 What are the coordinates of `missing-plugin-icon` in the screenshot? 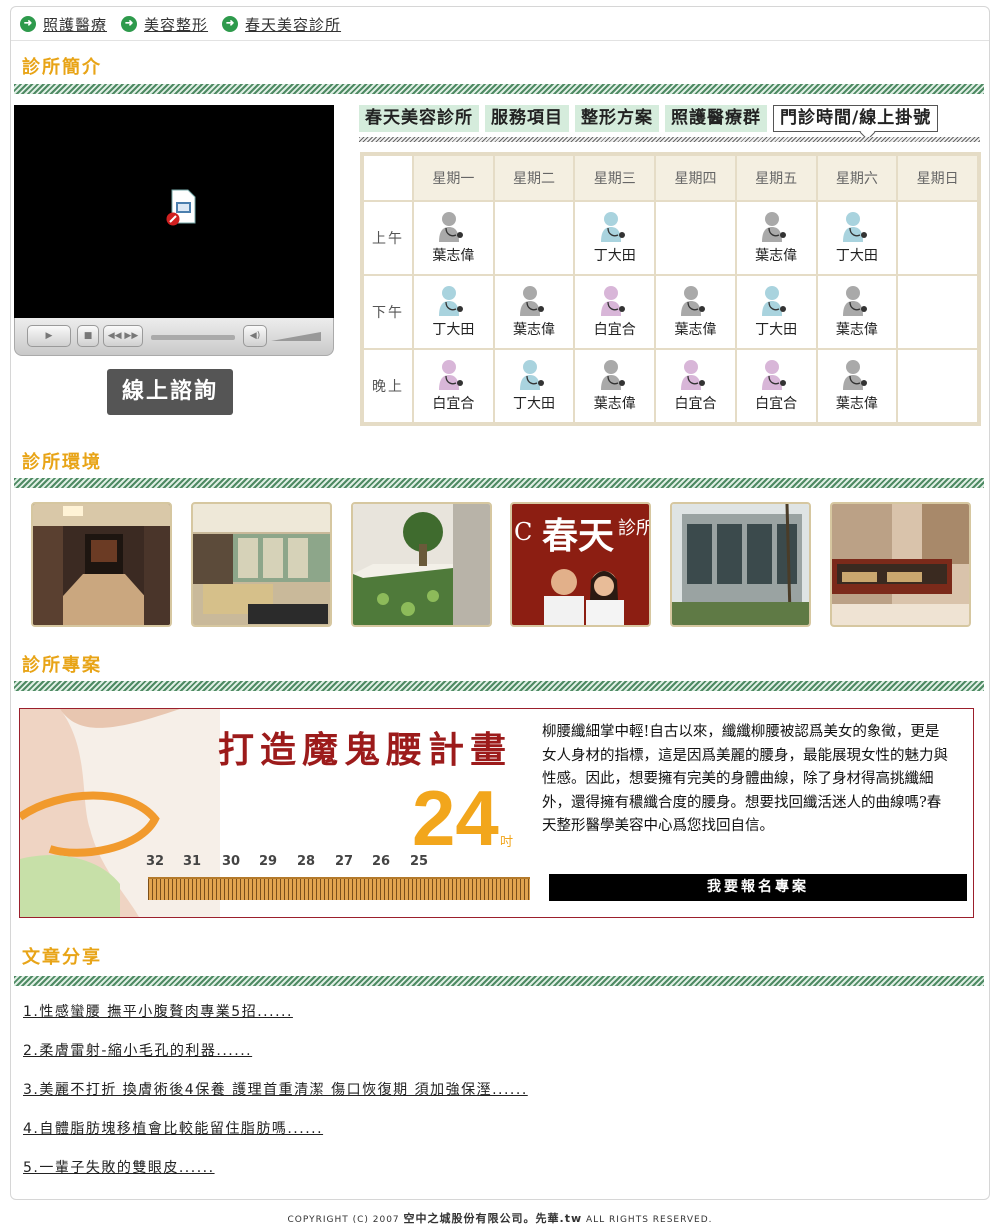 It's located at (181, 207).